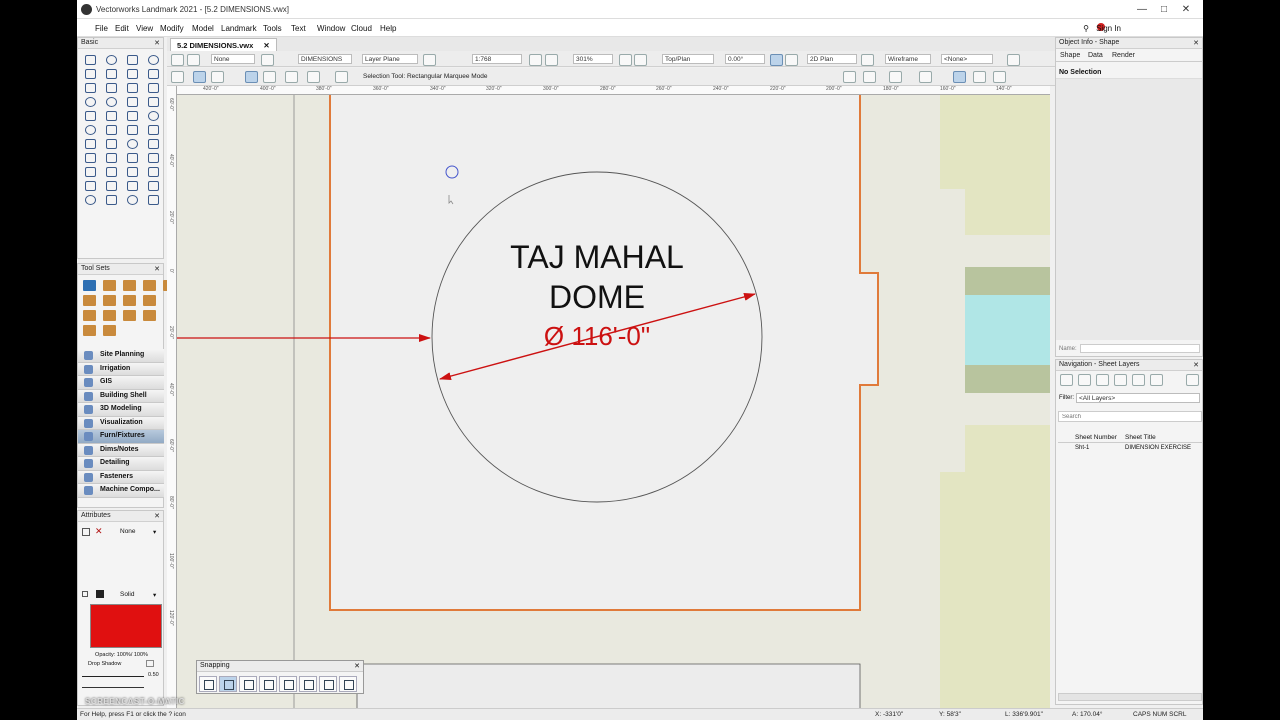 Image resolution: width=1280 pixels, height=720 pixels. I want to click on closet-tool-icon, so click(149, 300).